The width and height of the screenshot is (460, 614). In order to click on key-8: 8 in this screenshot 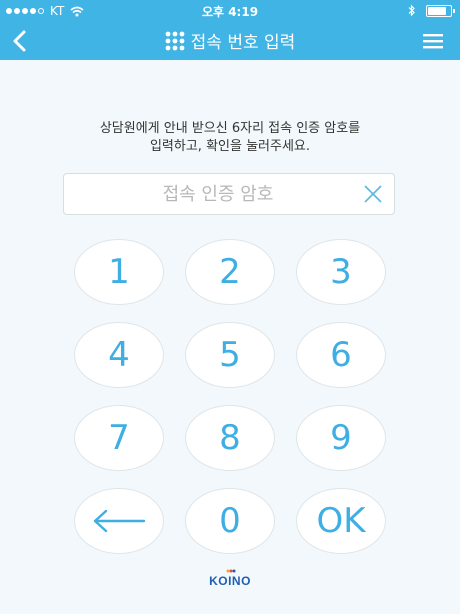, I will do `click(230, 438)`.